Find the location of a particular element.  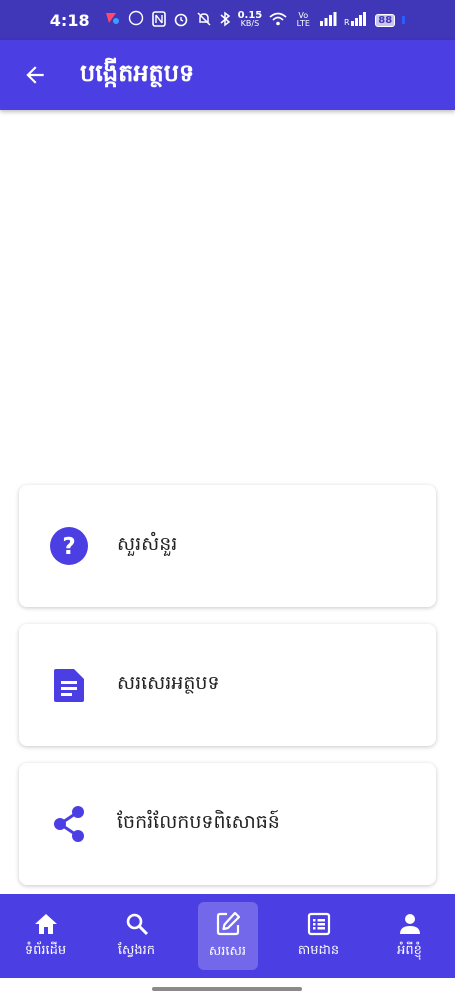

card-label: ចែករំលែកបទពិសោធន៍ is located at coordinates (198, 822).